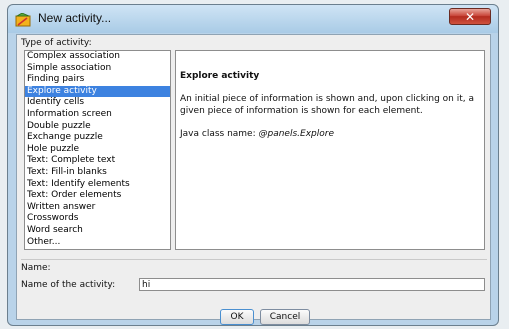  Describe the element at coordinates (23, 19) in the screenshot. I see `new-activity-icon` at that location.